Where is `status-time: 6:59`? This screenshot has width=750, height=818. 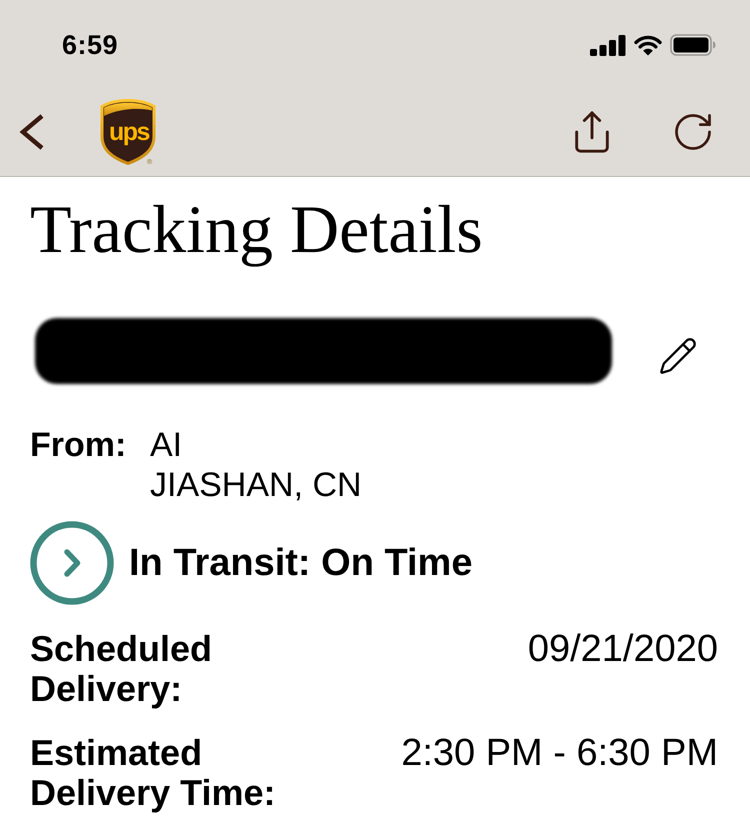 status-time: 6:59 is located at coordinates (90, 45).